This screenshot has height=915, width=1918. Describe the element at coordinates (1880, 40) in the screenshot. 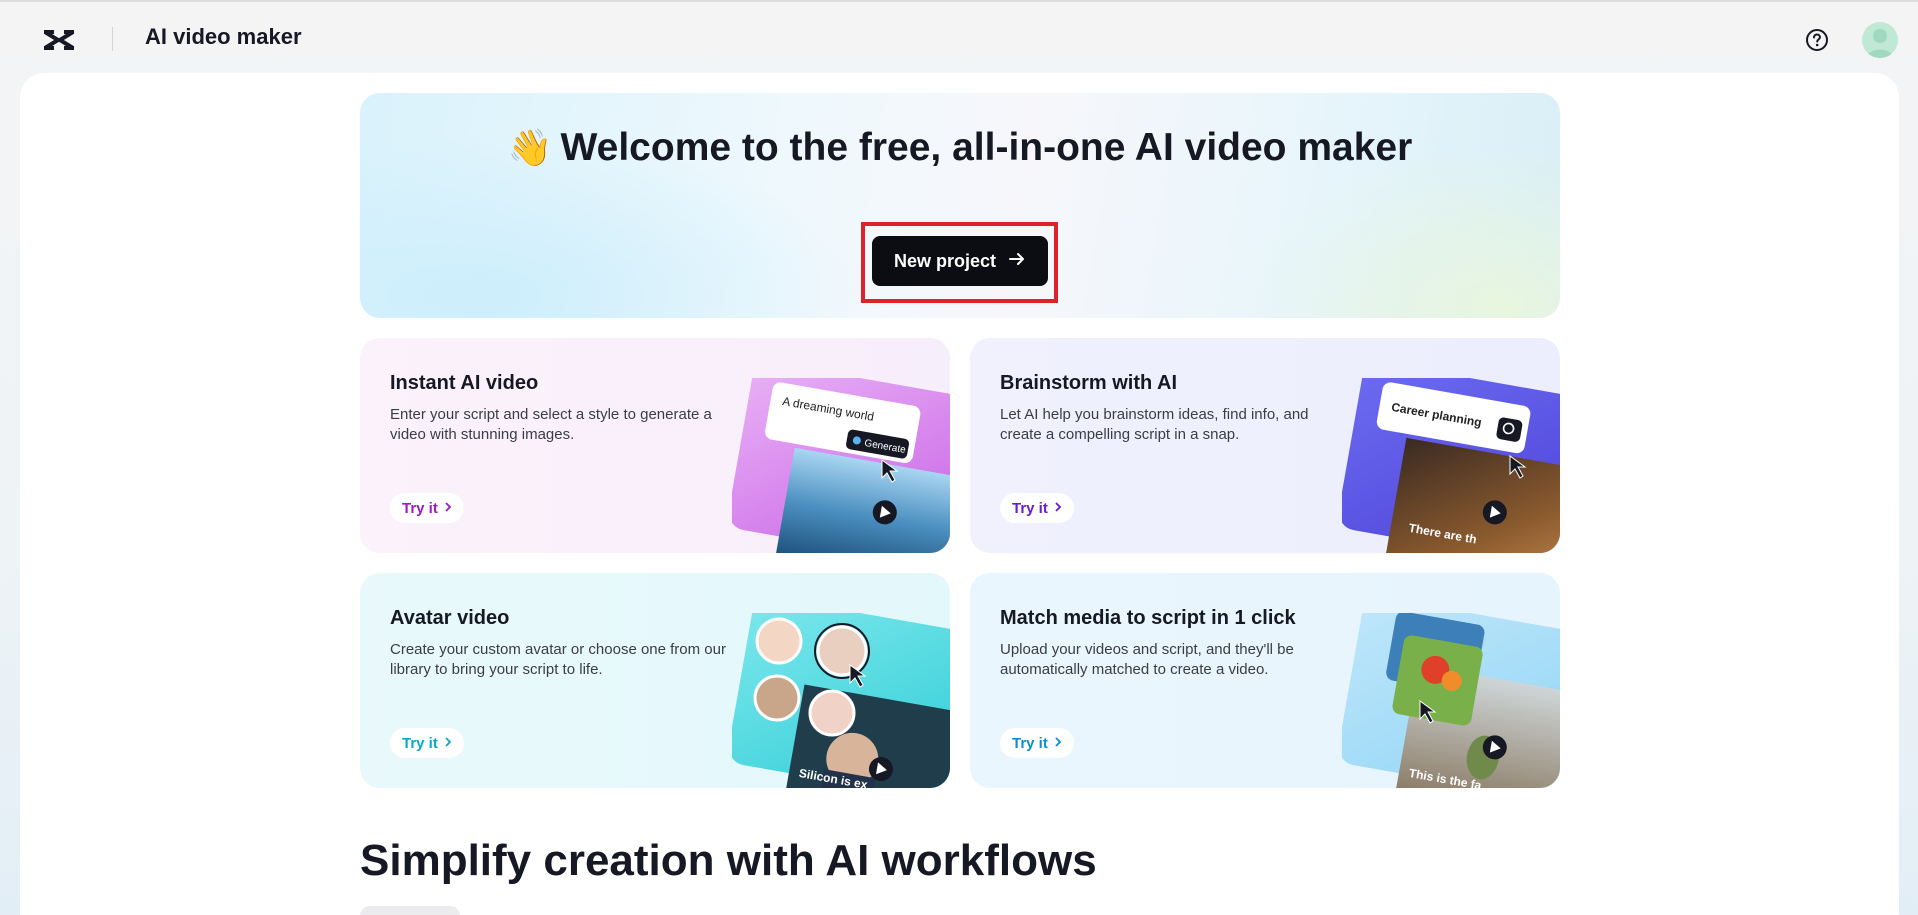

I see `user-avatar-icon` at that location.